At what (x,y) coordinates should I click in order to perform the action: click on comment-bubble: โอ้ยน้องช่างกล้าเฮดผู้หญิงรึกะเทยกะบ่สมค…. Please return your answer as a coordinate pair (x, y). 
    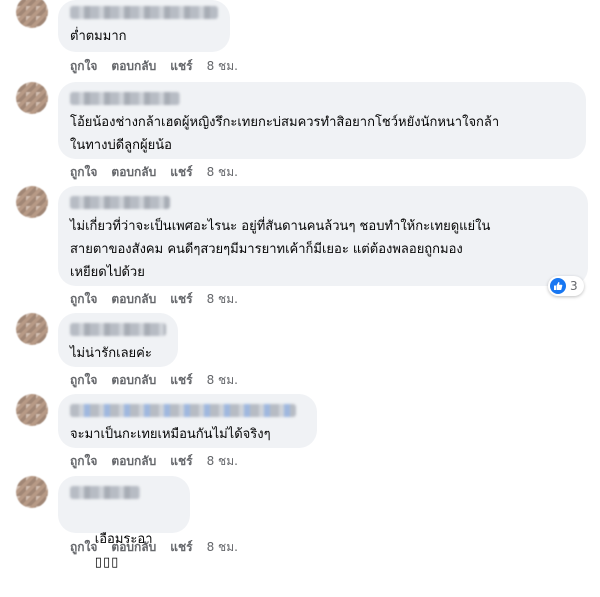
    Looking at the image, I should click on (322, 120).